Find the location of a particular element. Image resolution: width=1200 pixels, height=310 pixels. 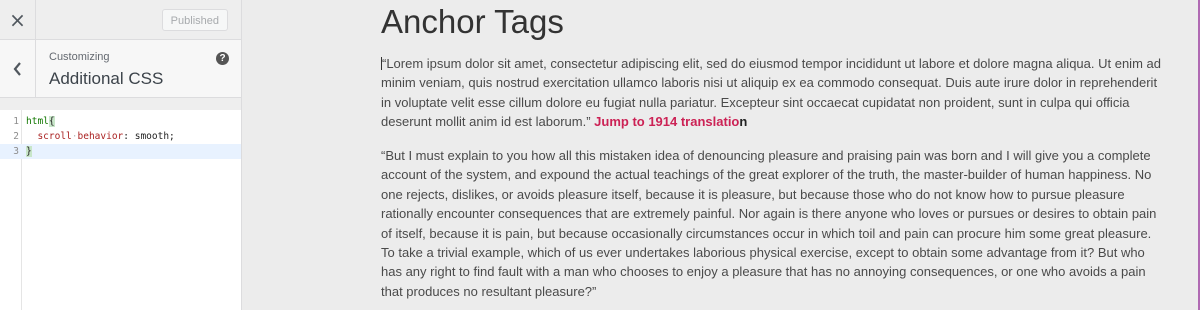

css-code-editor: 1 html{ 2 scroll·behavior: smooth; 3 } is located at coordinates (120, 210).